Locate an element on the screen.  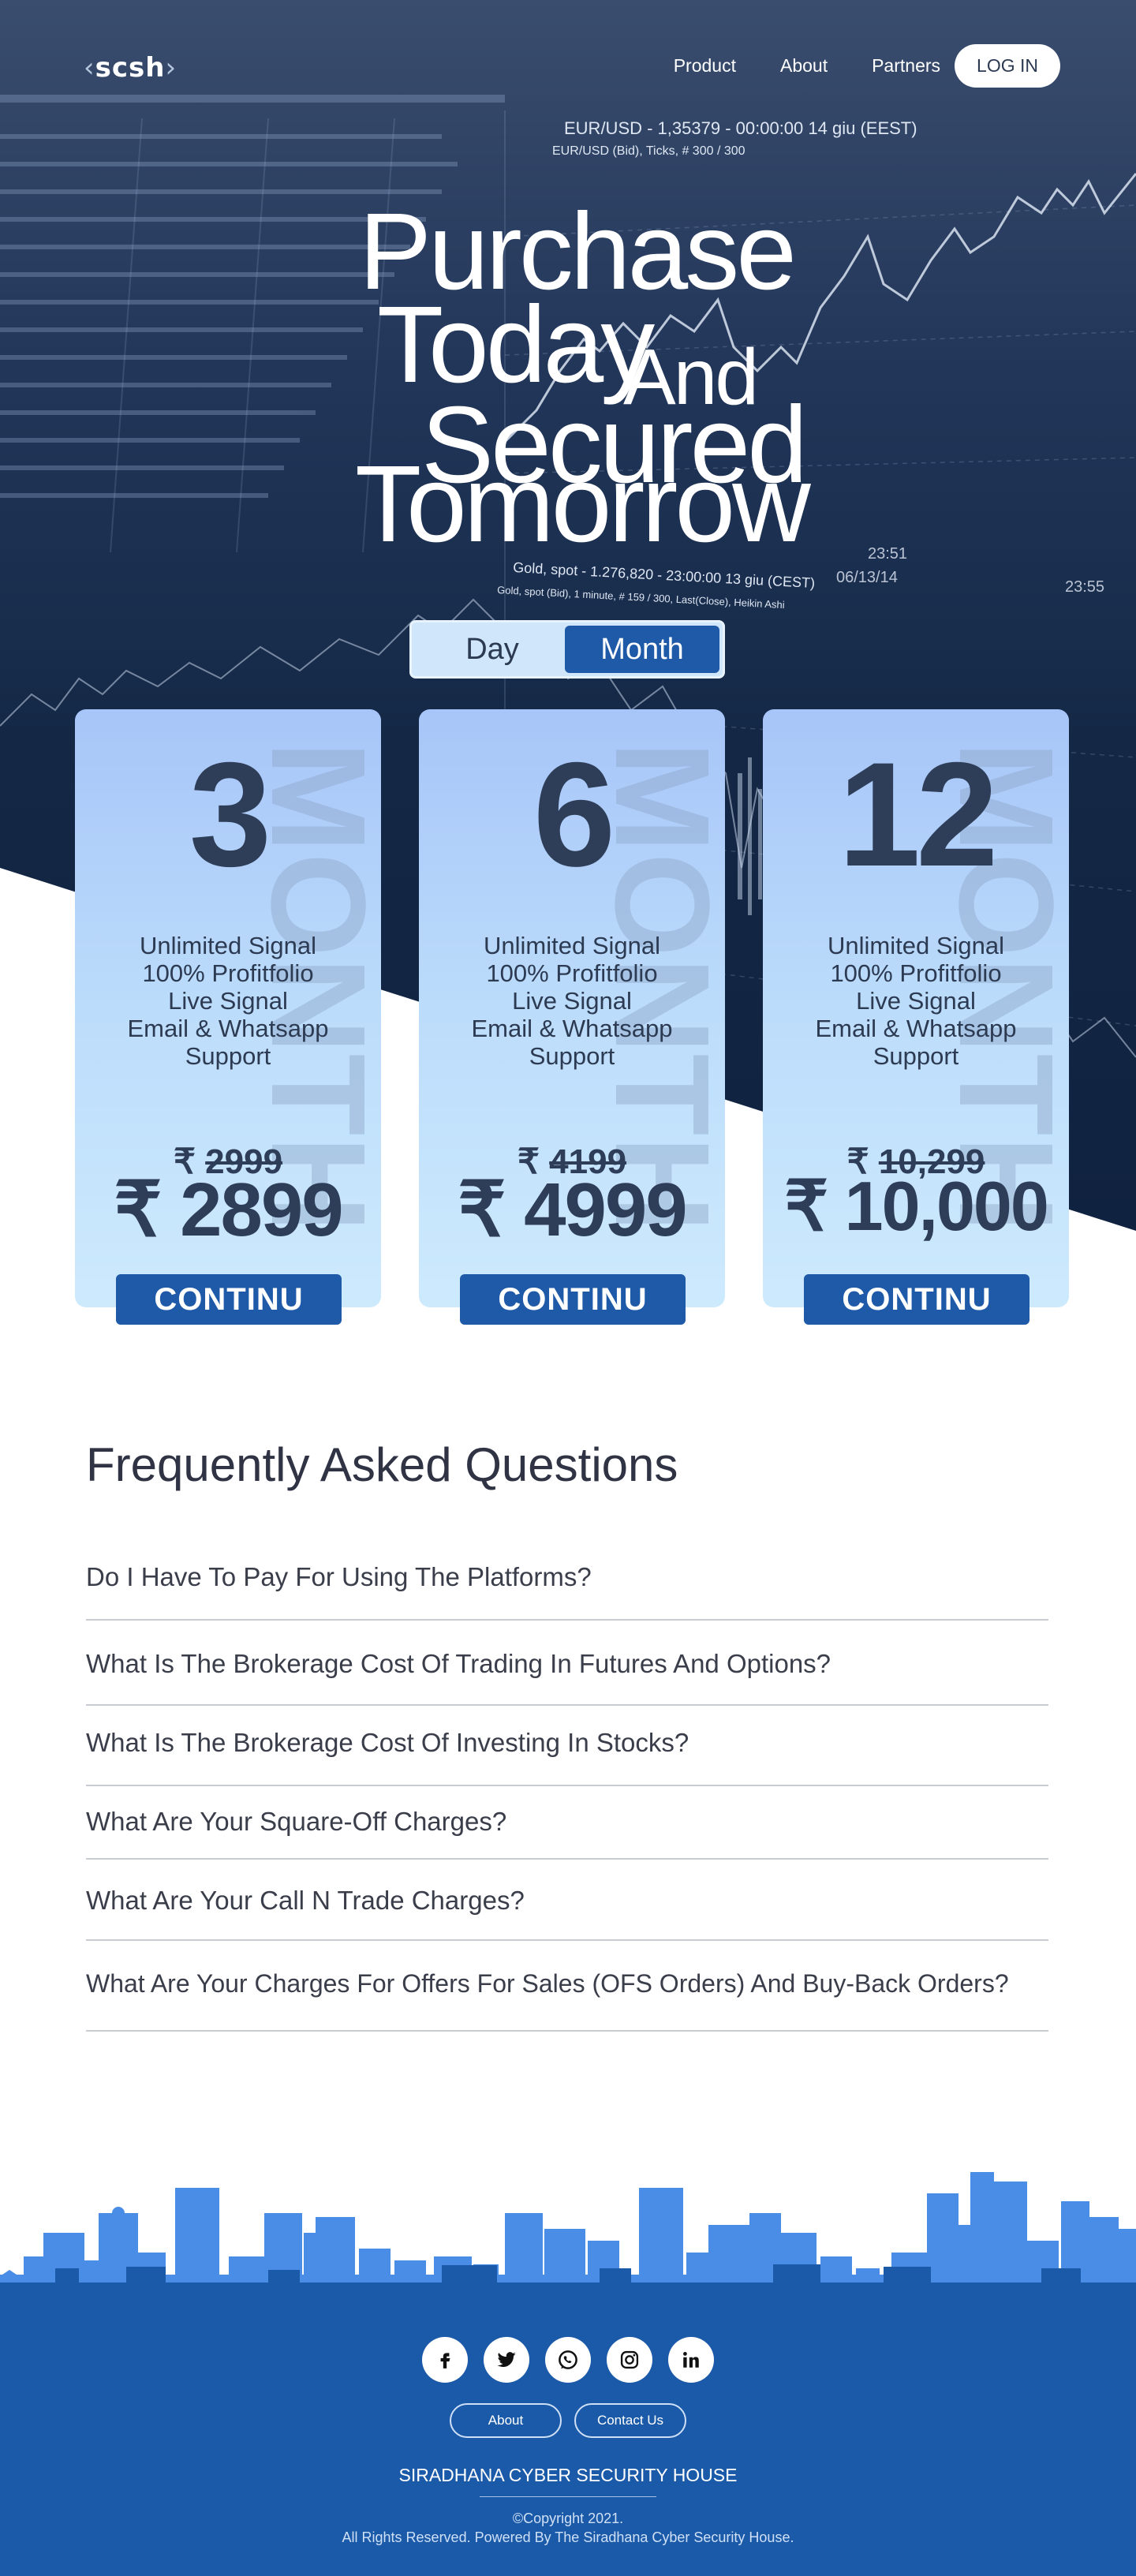
toggle-month: Month is located at coordinates (642, 649).